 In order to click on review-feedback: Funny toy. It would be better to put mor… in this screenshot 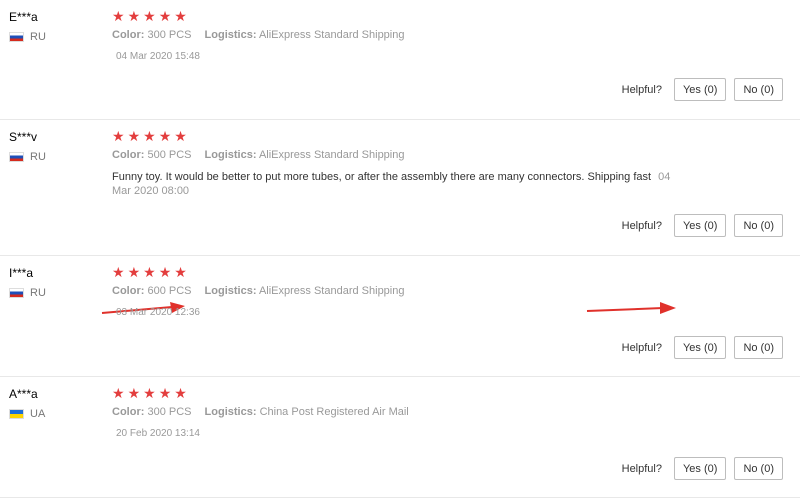, I will do `click(402, 184)`.